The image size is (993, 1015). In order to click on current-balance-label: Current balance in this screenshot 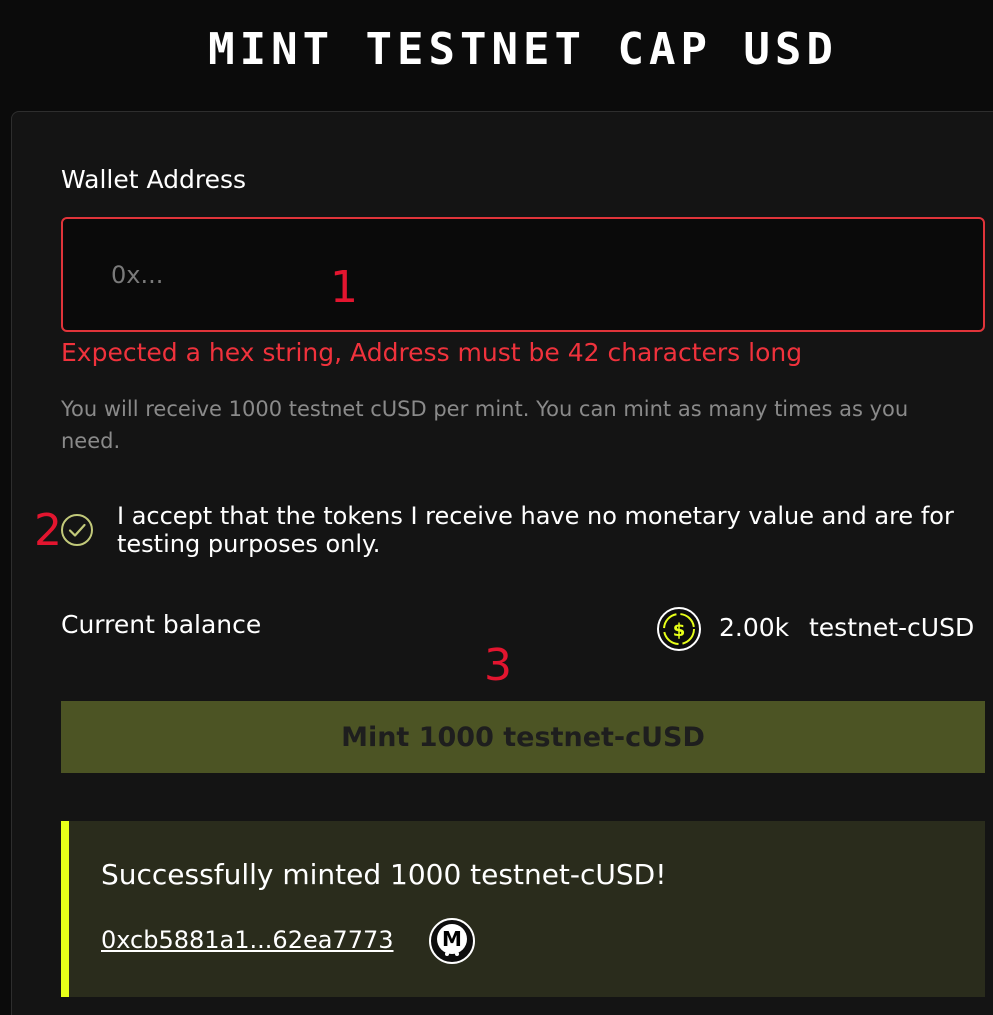, I will do `click(161, 624)`.